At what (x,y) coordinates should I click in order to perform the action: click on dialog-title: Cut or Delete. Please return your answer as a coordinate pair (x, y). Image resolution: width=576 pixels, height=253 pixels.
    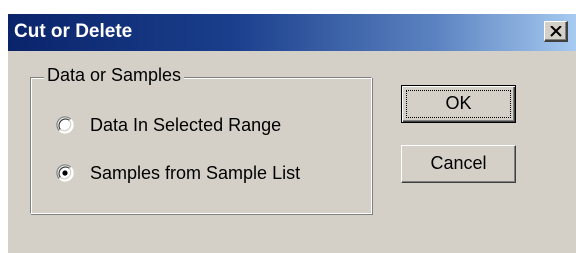
    Looking at the image, I should click on (73, 31).